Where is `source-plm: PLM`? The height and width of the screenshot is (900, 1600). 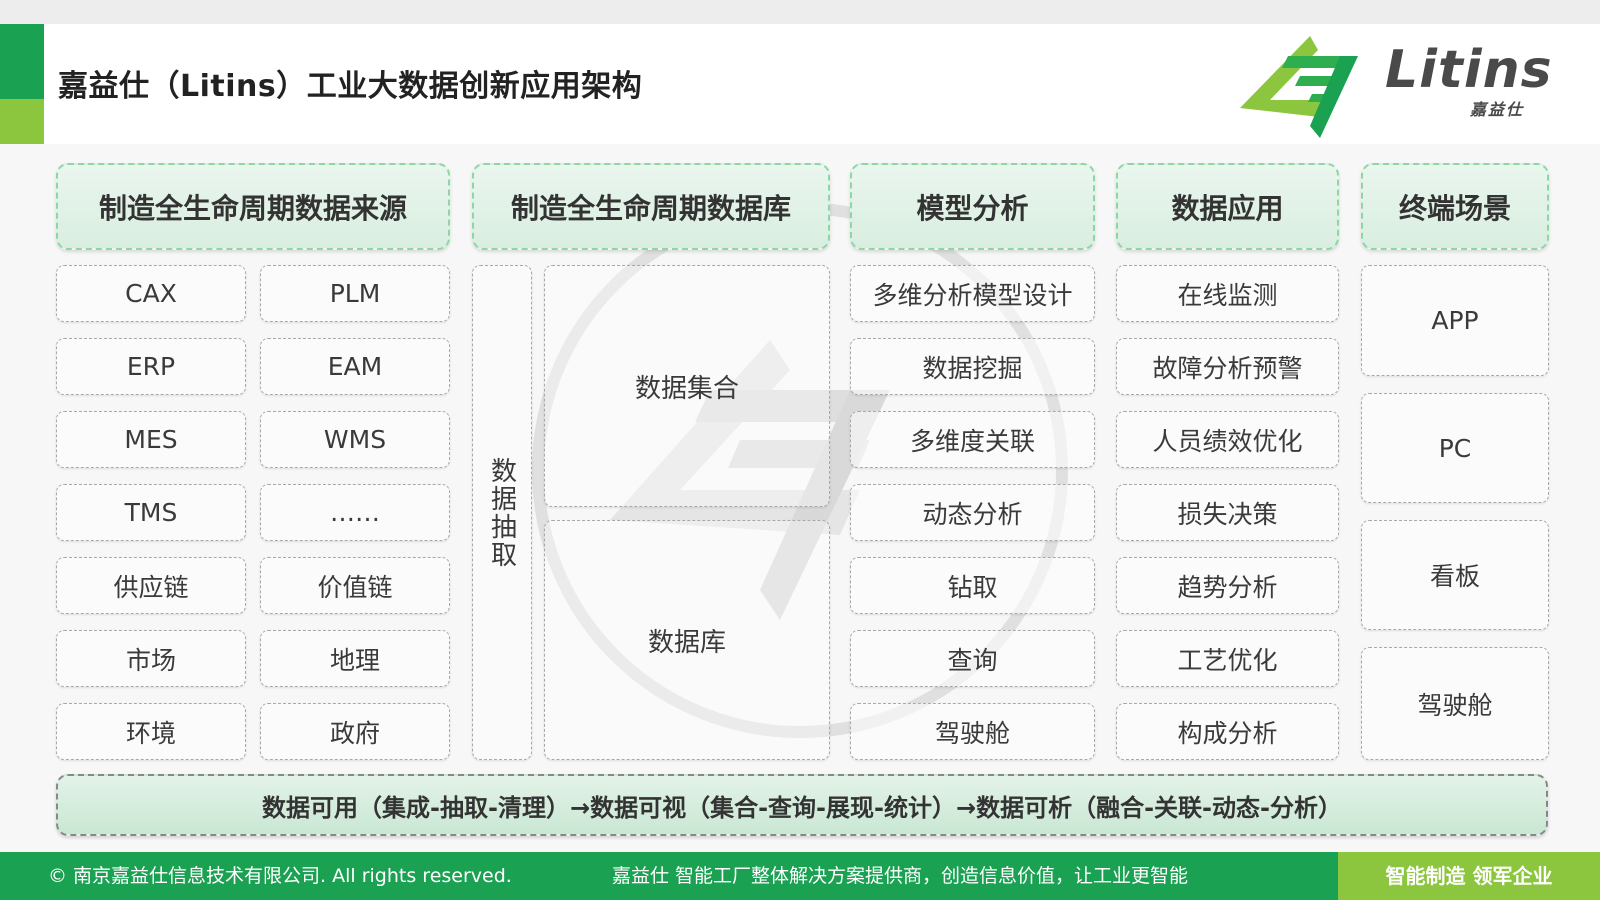 source-plm: PLM is located at coordinates (355, 293).